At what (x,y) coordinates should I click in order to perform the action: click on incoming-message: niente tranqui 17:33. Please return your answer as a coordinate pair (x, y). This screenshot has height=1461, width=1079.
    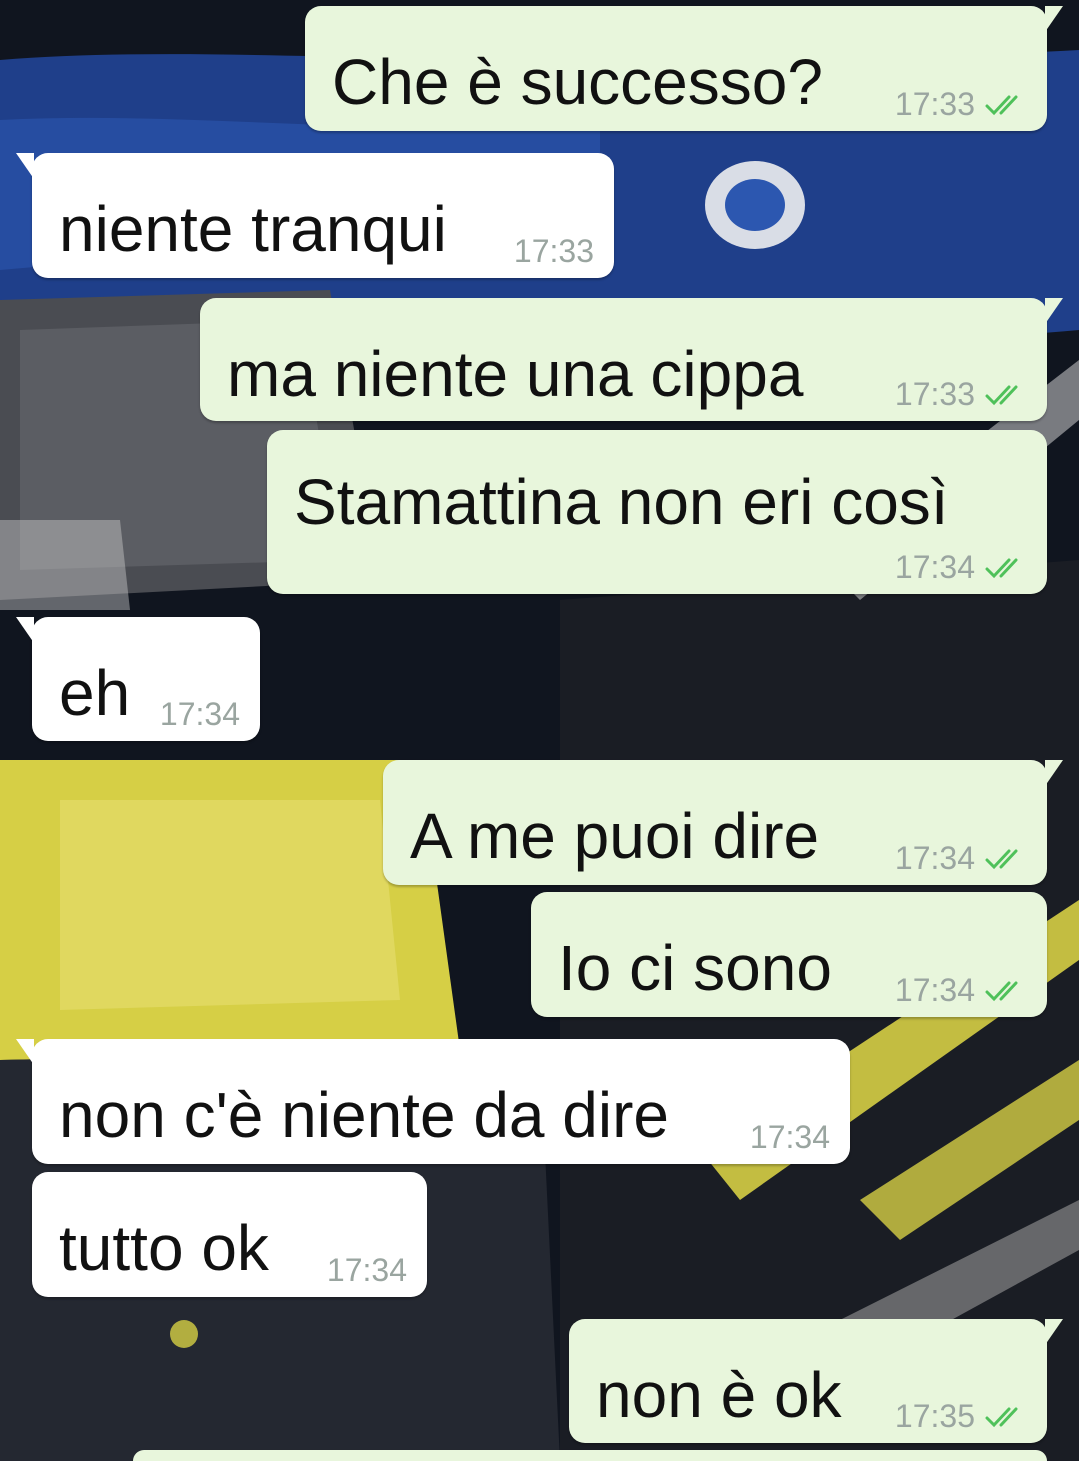
    Looking at the image, I should click on (315, 215).